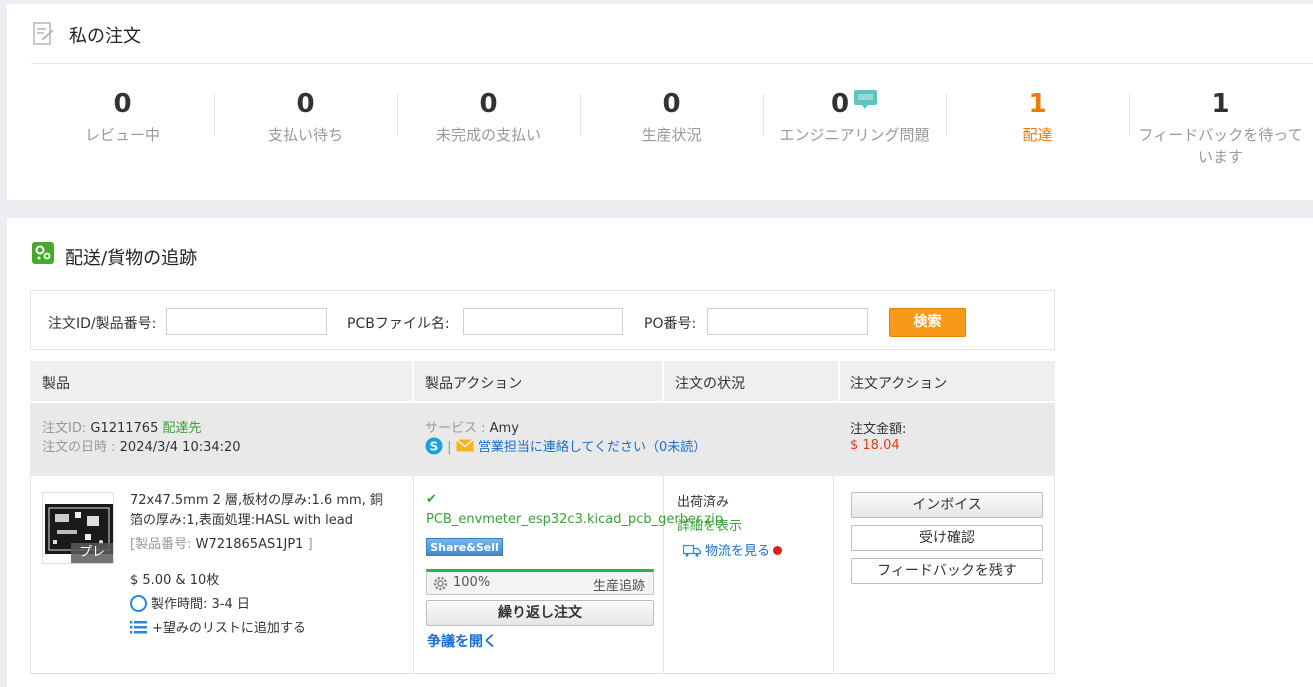 The image size is (1313, 687). I want to click on stat-incomplete-payment: 0 未完成の支払い, so click(488, 128).